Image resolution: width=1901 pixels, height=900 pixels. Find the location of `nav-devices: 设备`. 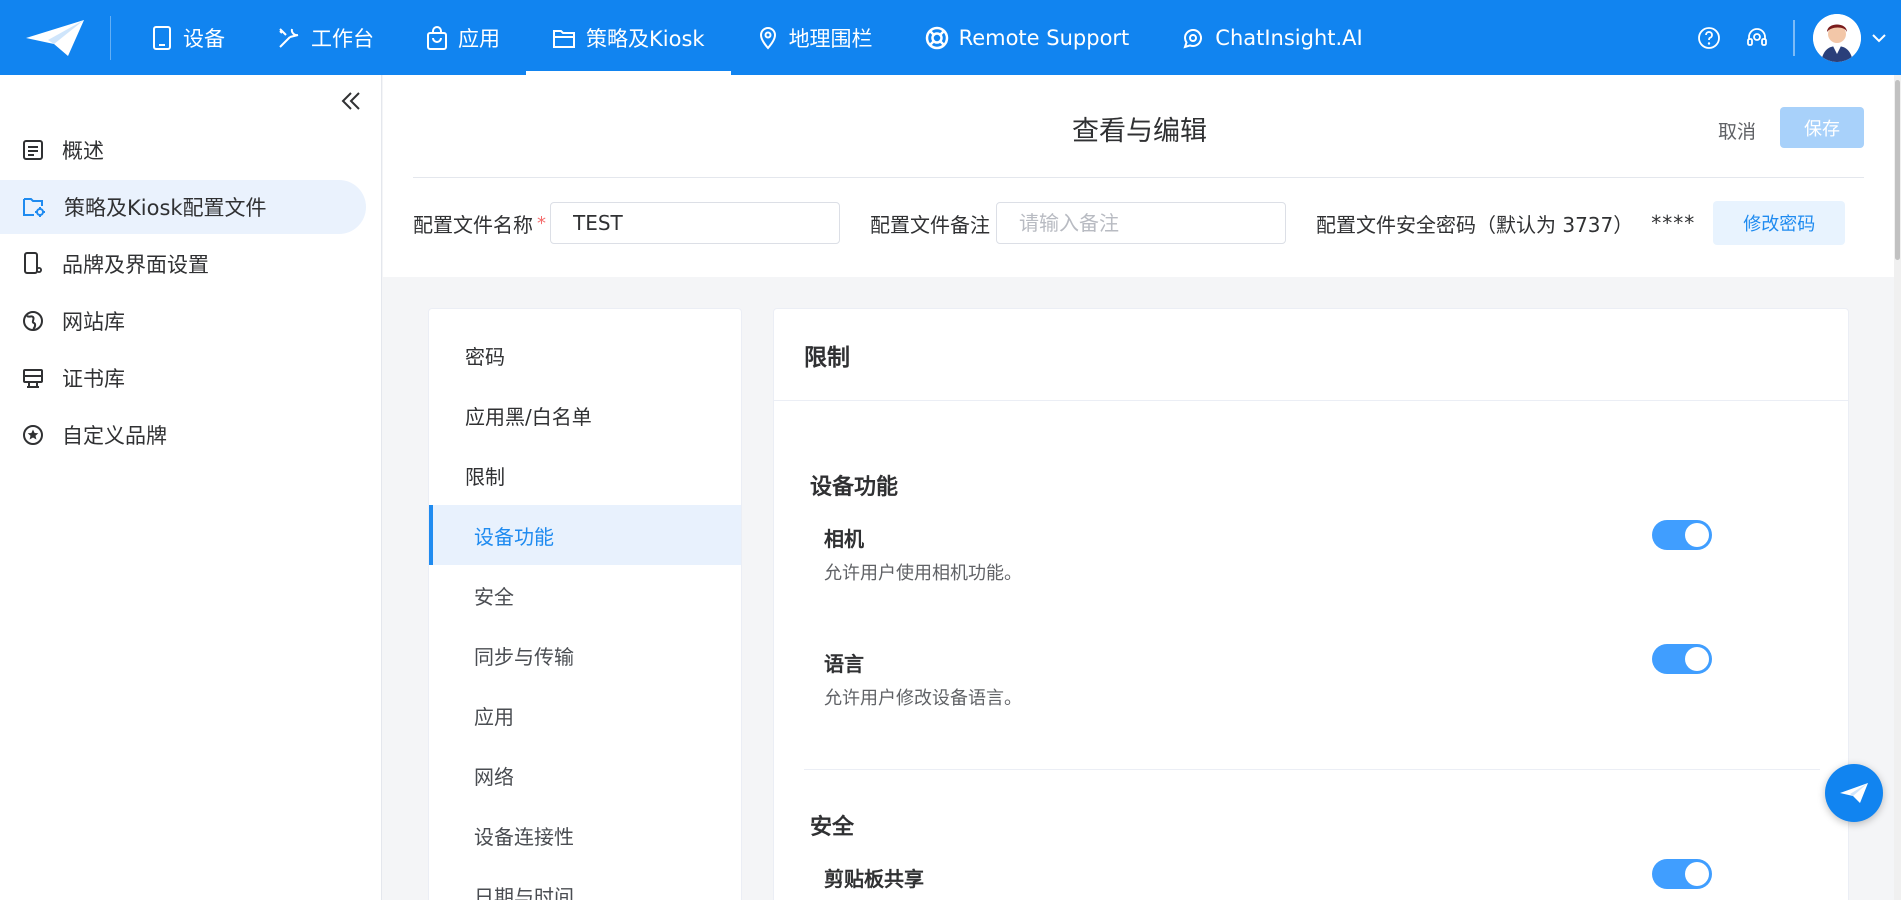

nav-devices: 设备 is located at coordinates (188, 37).